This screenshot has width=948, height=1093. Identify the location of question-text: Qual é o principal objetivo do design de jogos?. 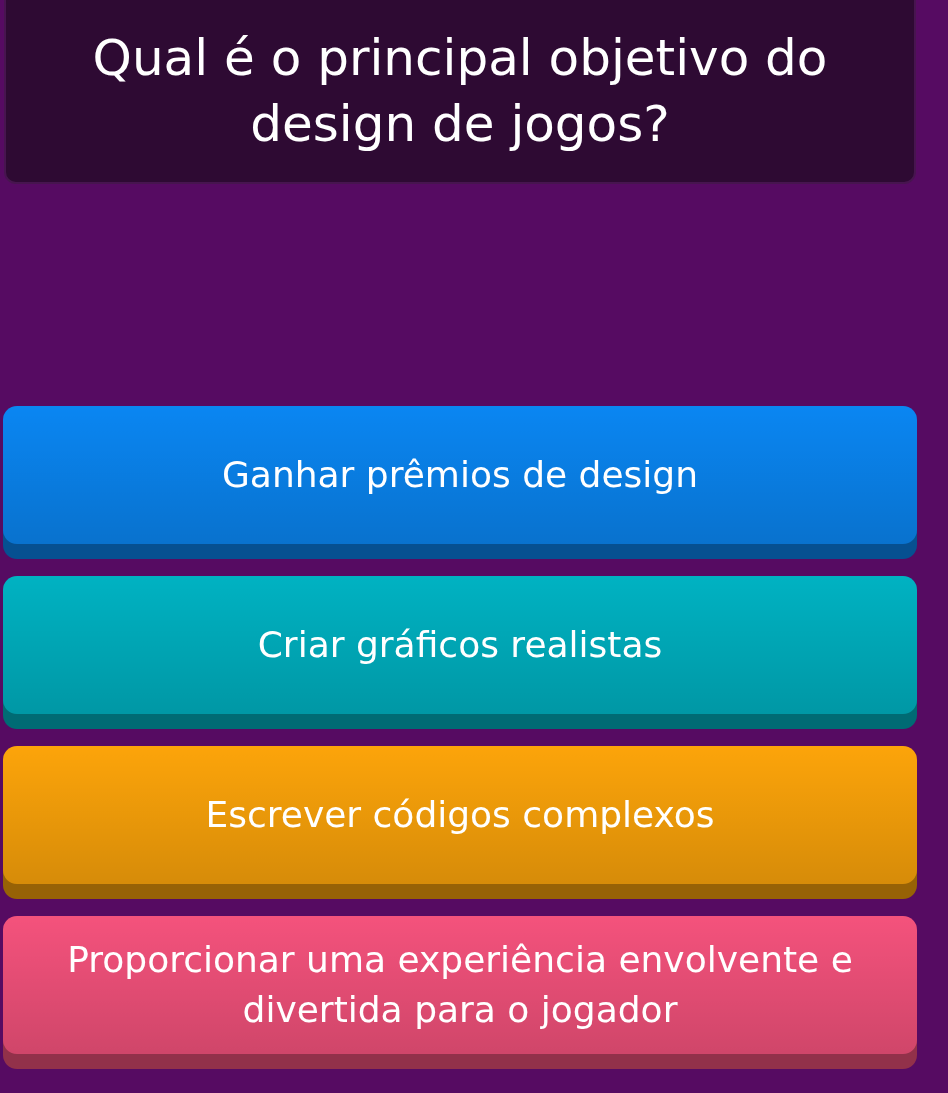
(460, 91).